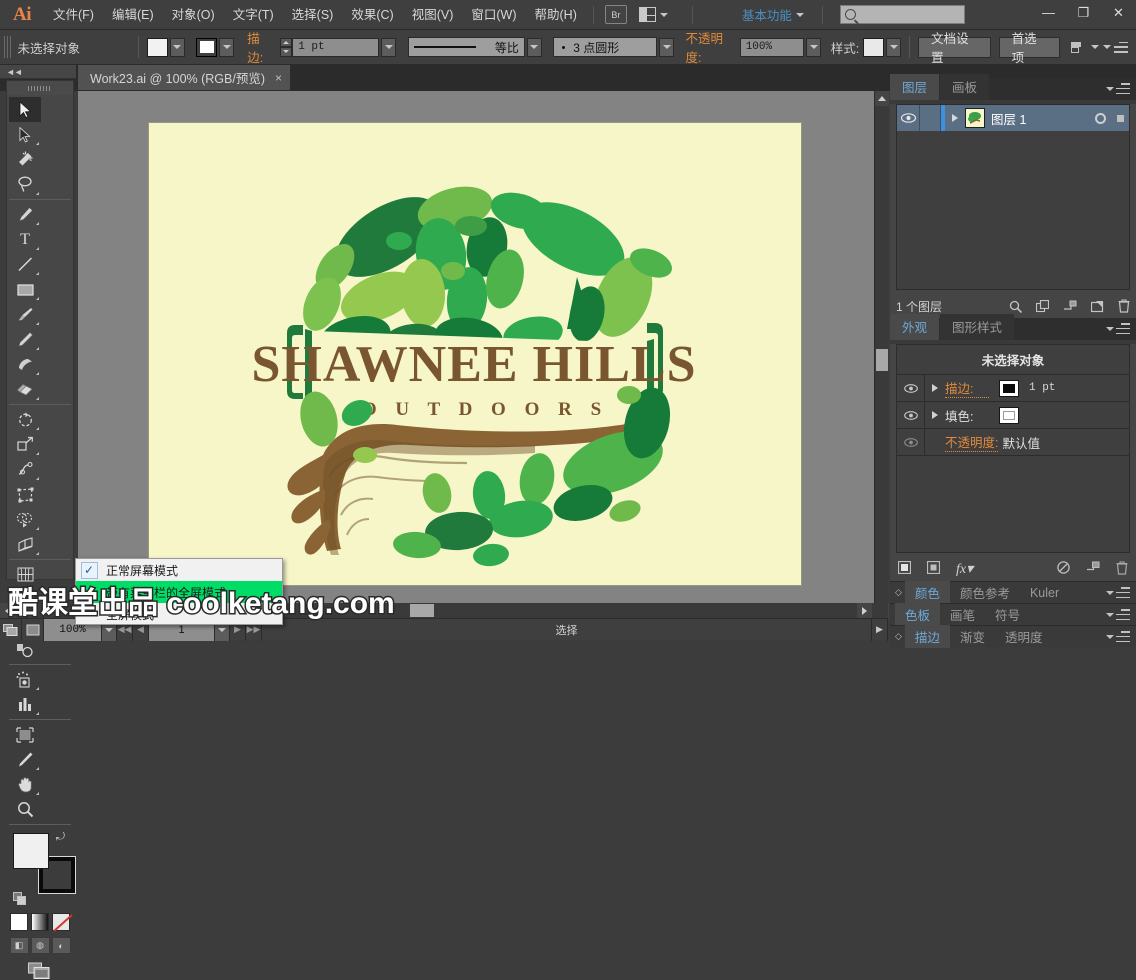 This screenshot has height=980, width=1136. What do you see at coordinates (61, 945) in the screenshot?
I see `draw-inside-icon: ◐` at bounding box center [61, 945].